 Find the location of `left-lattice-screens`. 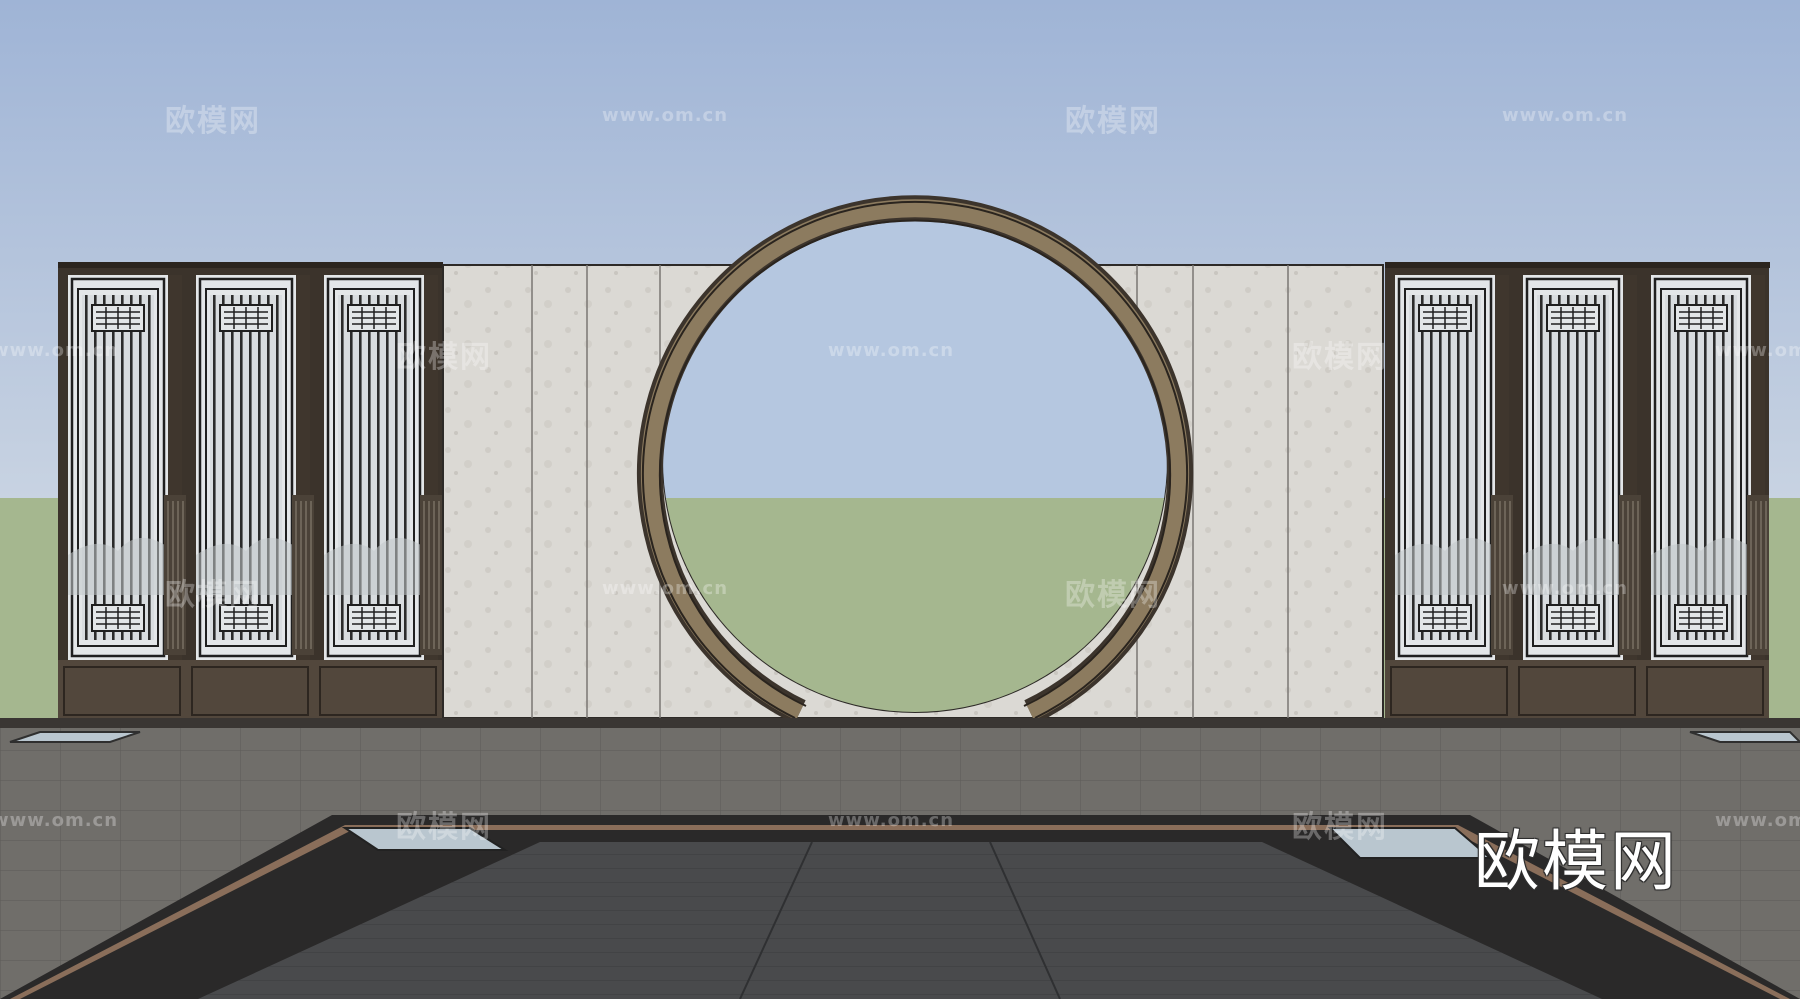

left-lattice-screens is located at coordinates (250, 492).